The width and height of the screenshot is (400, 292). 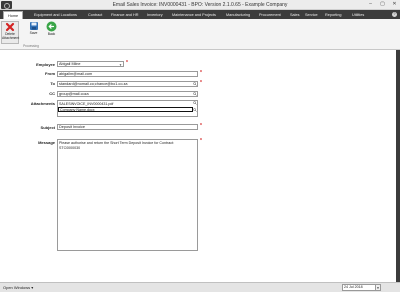 I want to click on help-icon: ?, so click(x=394, y=14).